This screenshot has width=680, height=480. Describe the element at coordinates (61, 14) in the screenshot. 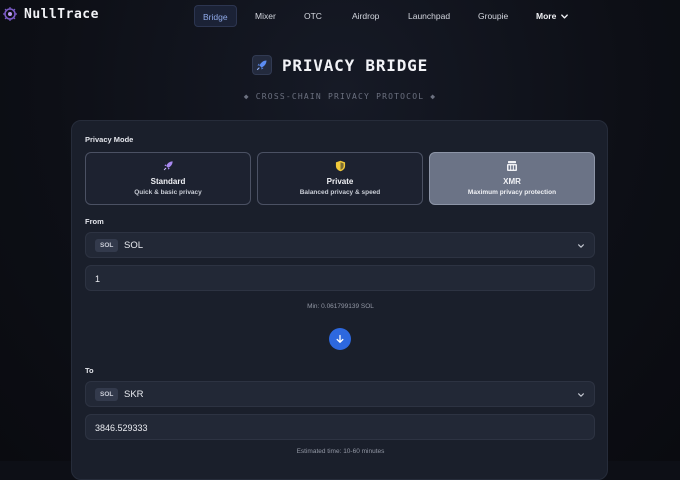

I see `brand-name: NullTrace` at that location.